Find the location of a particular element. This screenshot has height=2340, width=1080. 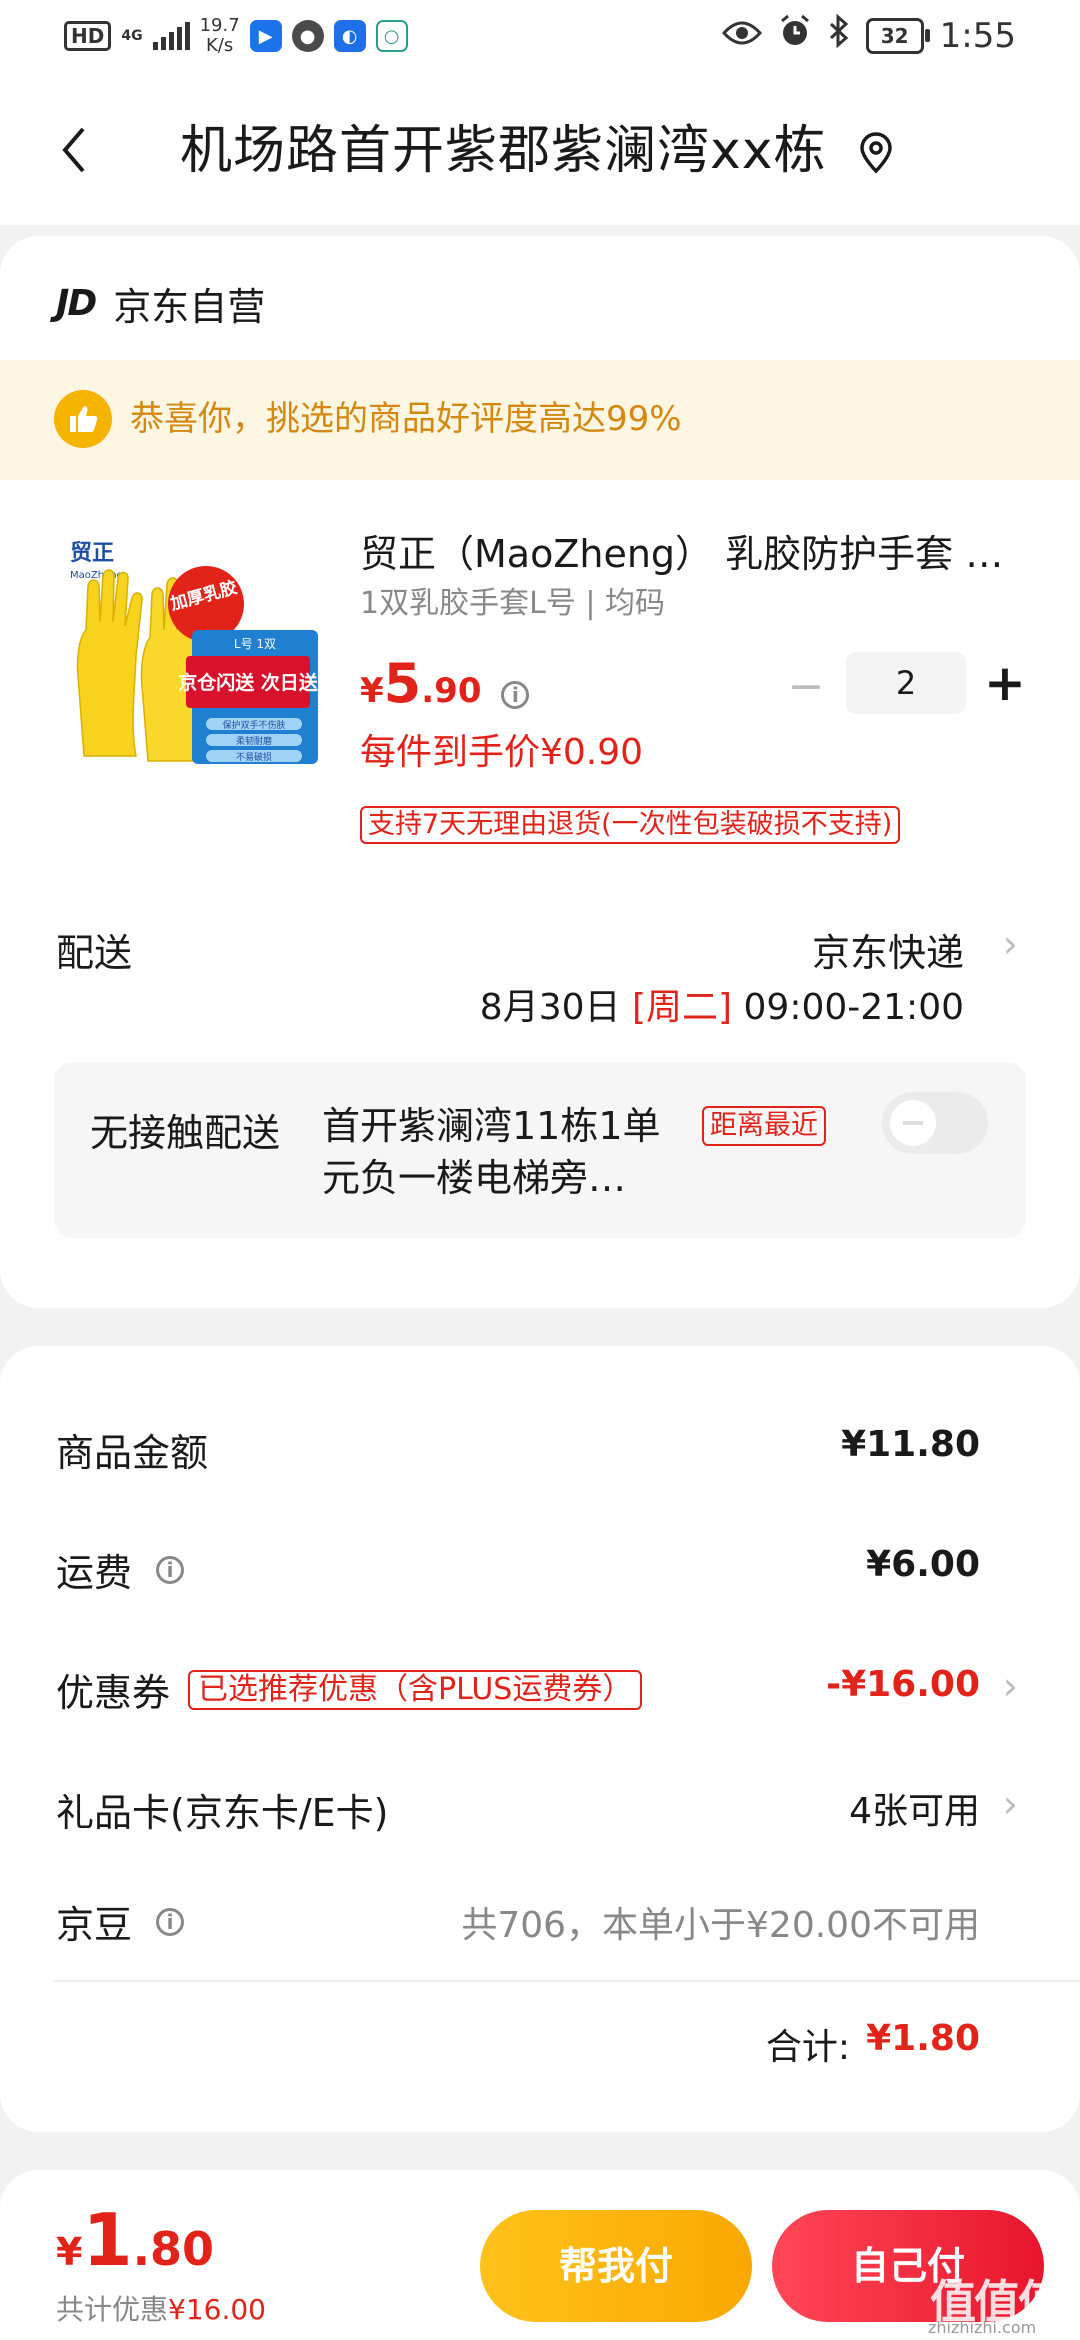

status-bar-right: 32 1:55 is located at coordinates (868, 35).